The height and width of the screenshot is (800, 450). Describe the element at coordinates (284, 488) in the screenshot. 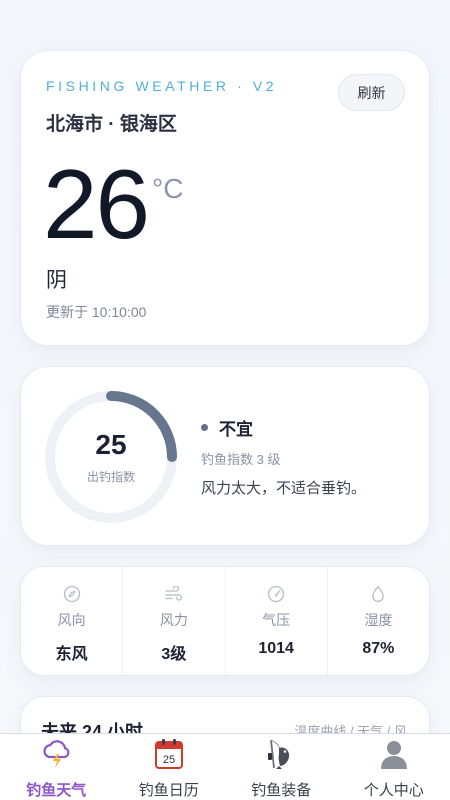

I see `fishing-index-description: 风力太大，不适合垂钓。` at that location.